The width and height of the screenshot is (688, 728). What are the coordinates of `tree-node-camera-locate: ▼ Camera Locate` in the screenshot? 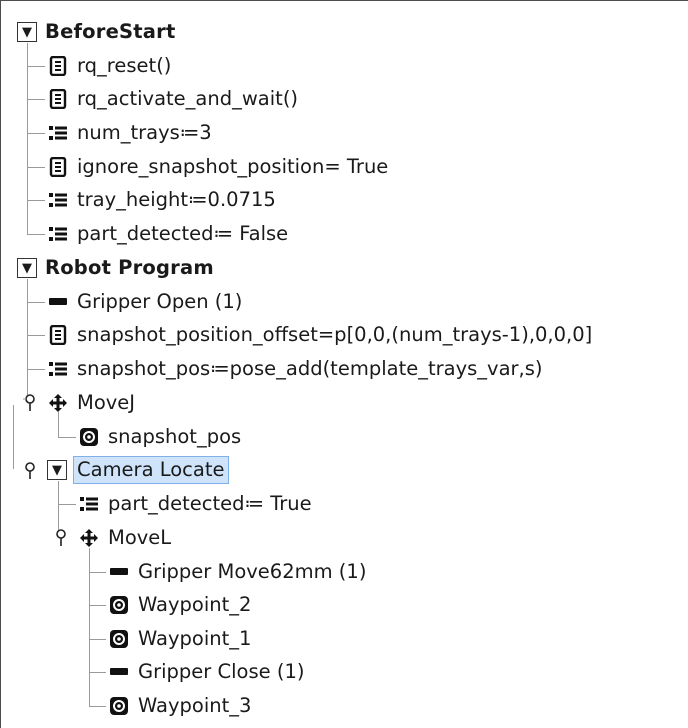 It's located at (138, 470).